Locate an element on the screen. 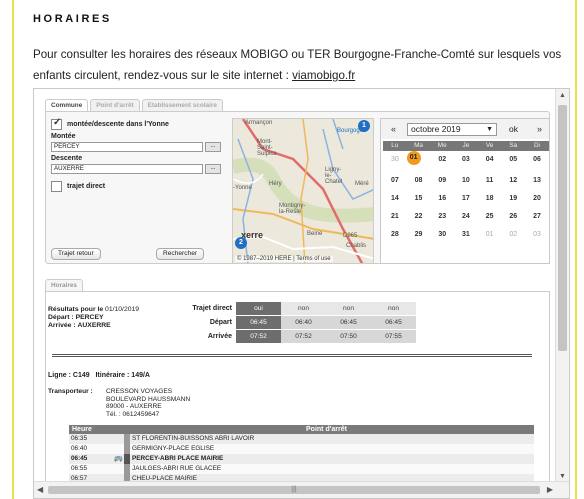 The image size is (584, 499). row-label-depart: Départ is located at coordinates (220, 322).